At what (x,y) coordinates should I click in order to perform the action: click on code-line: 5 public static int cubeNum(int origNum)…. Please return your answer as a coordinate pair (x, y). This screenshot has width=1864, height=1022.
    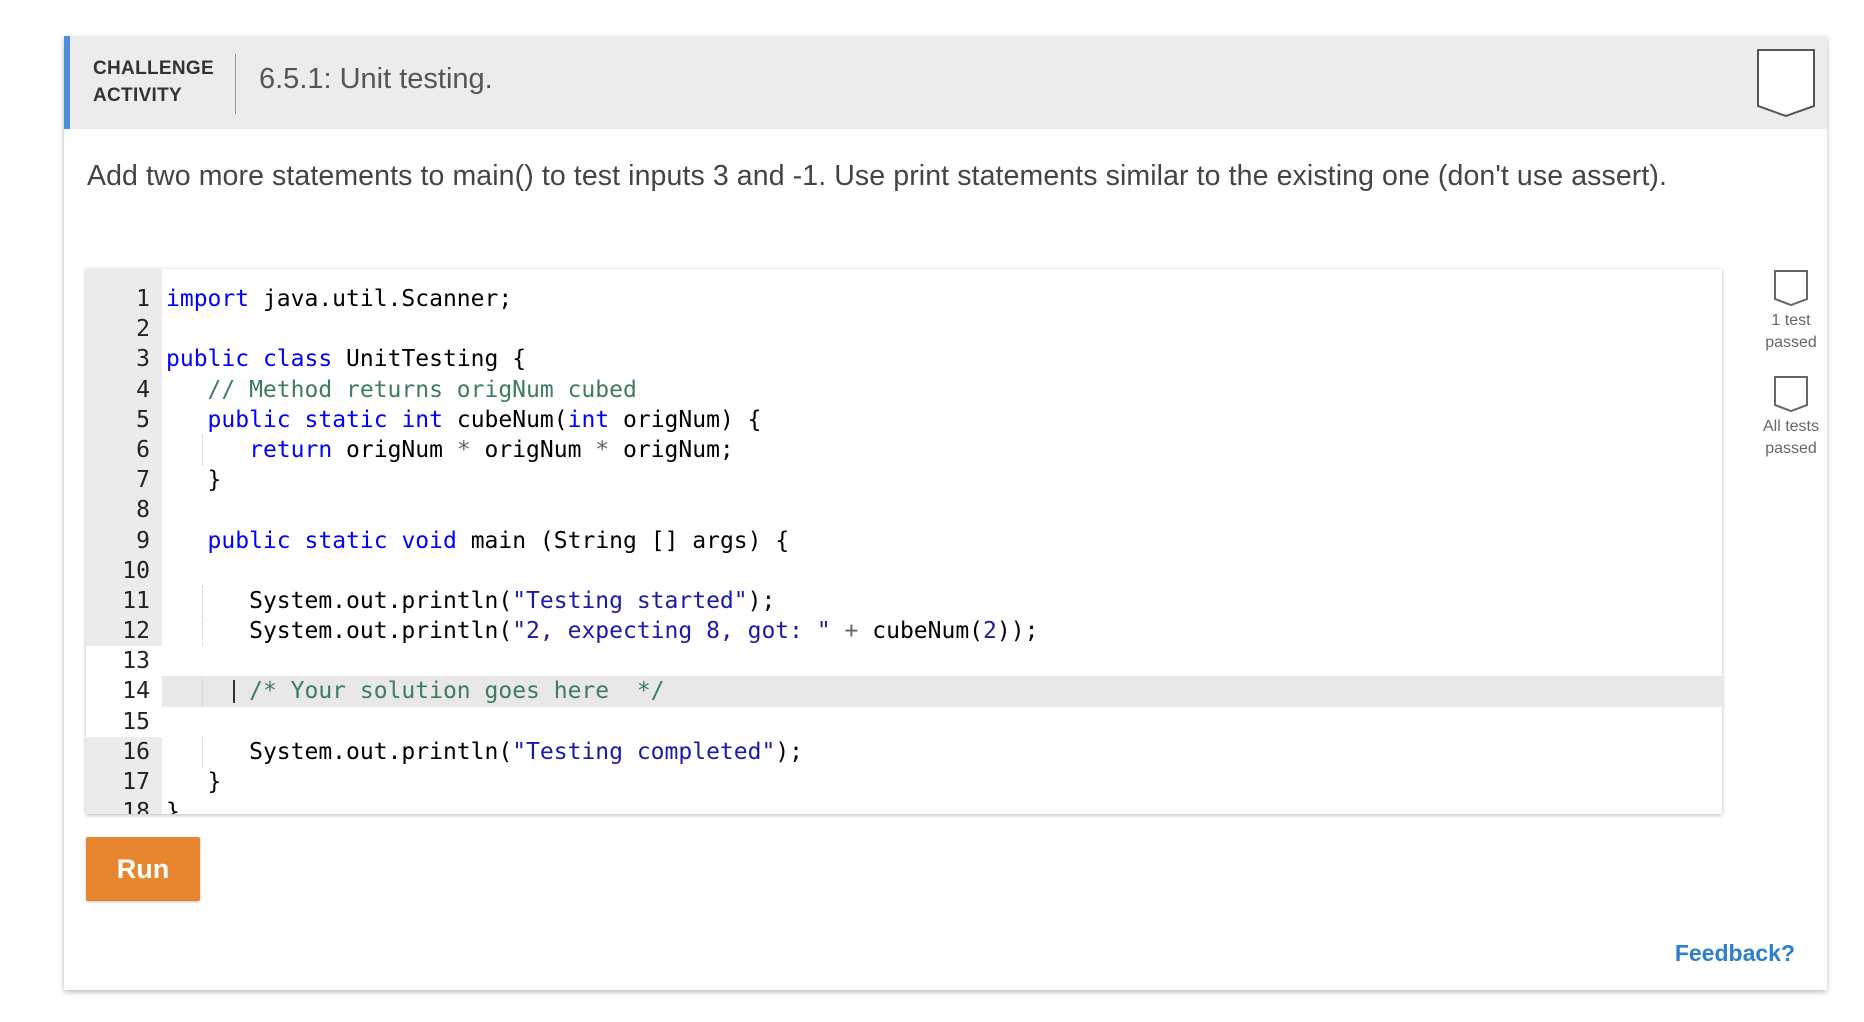
    Looking at the image, I should click on (904, 420).